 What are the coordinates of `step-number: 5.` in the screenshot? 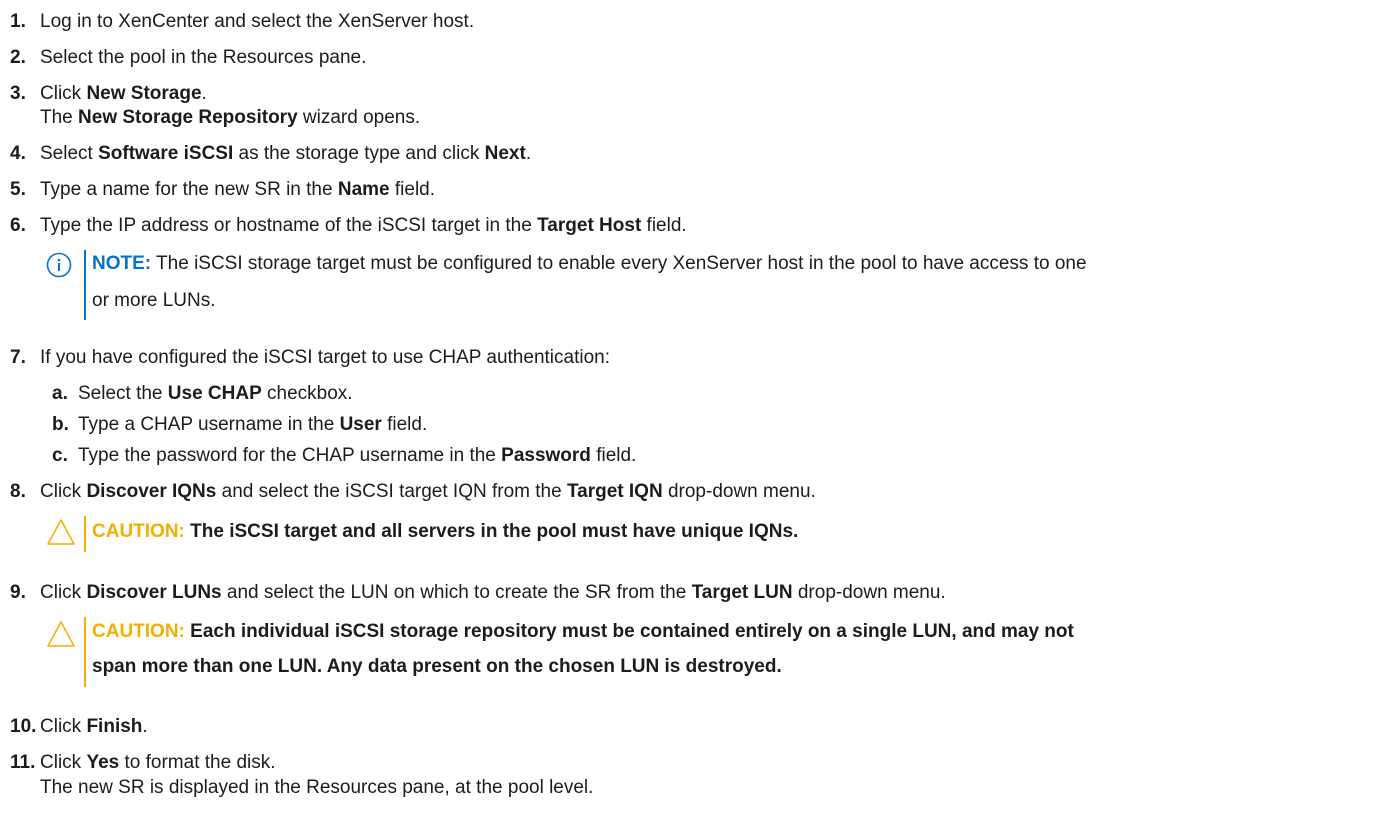 It's located at (18, 189).